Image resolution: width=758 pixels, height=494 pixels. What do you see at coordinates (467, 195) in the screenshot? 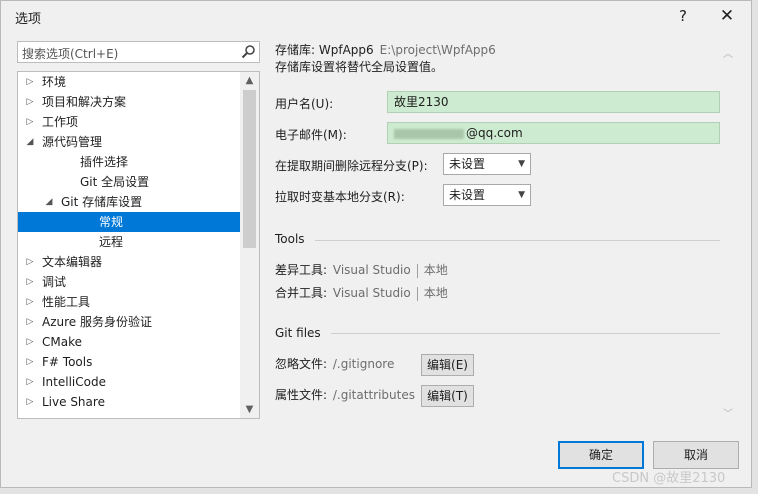
I see `rebase-value: 未设置` at bounding box center [467, 195].